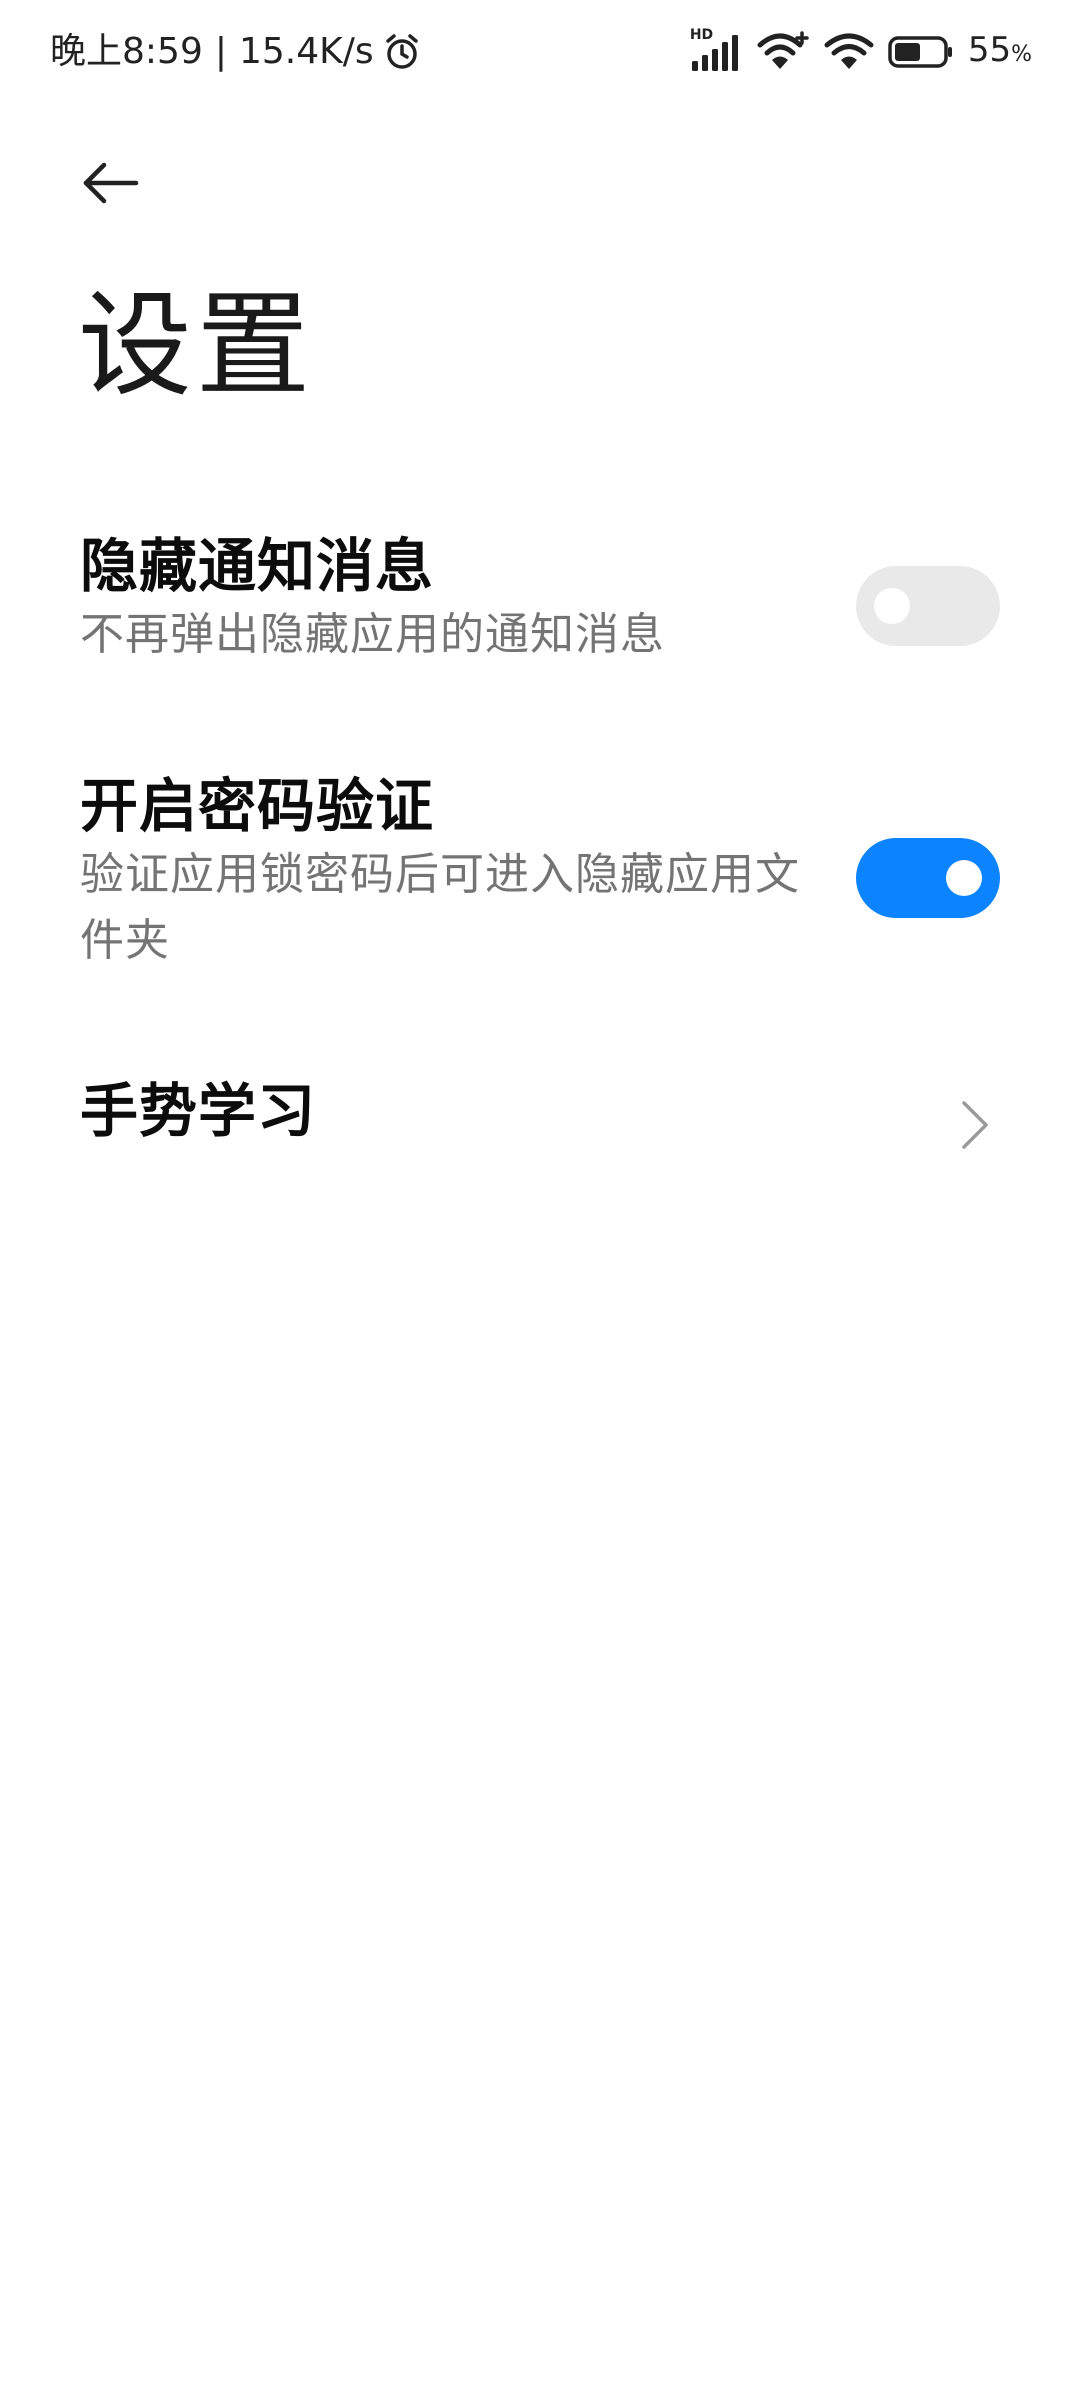 This screenshot has width=1080, height=2400. What do you see at coordinates (921, 52) in the screenshot?
I see `battery-icon` at bounding box center [921, 52].